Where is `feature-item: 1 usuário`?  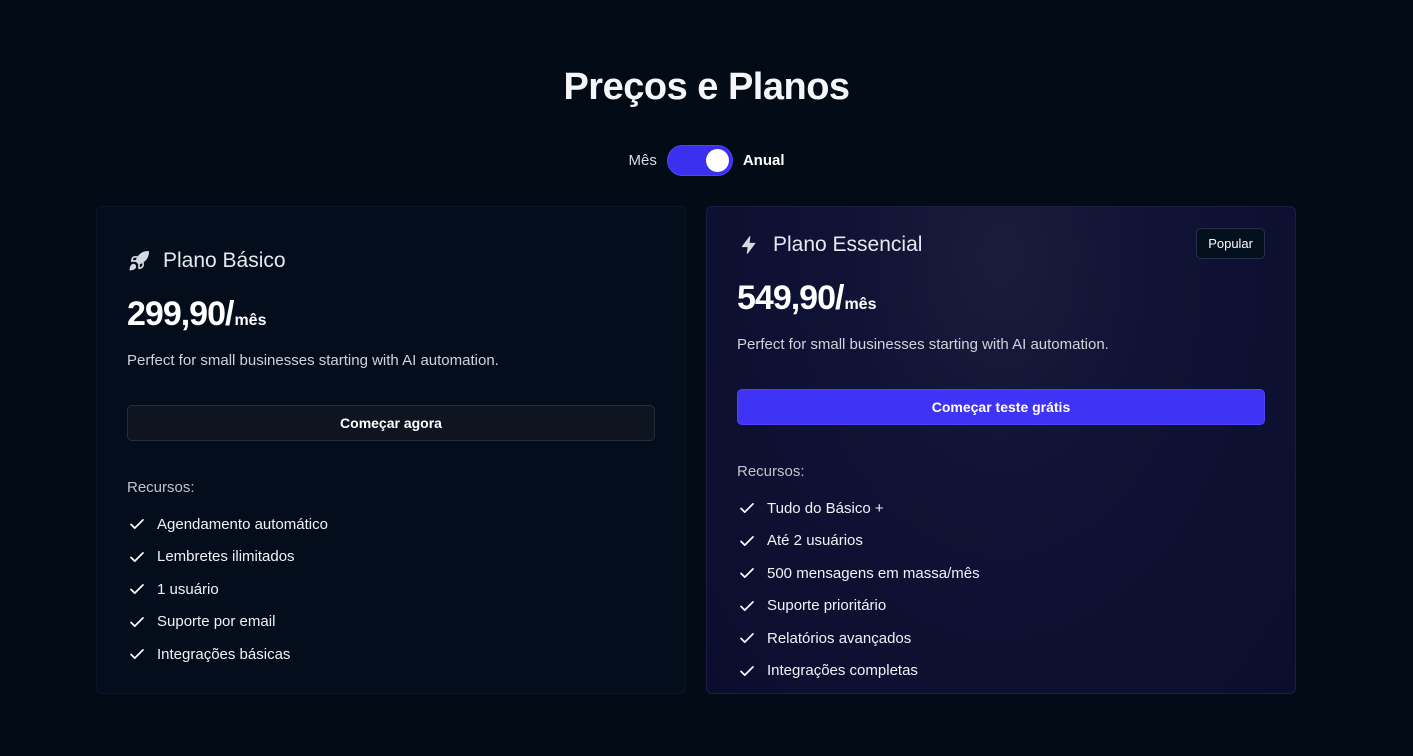
feature-item: 1 usuário is located at coordinates (391, 589).